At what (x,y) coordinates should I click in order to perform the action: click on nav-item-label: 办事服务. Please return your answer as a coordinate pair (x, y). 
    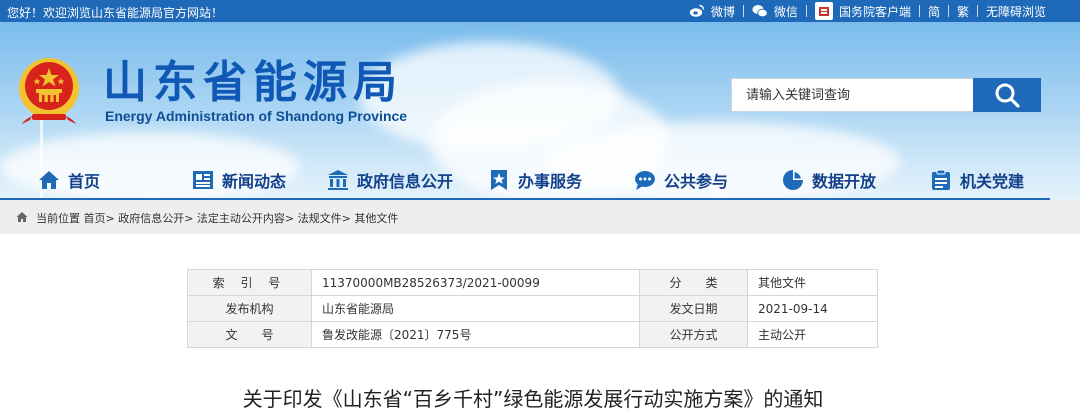
    Looking at the image, I should click on (550, 181).